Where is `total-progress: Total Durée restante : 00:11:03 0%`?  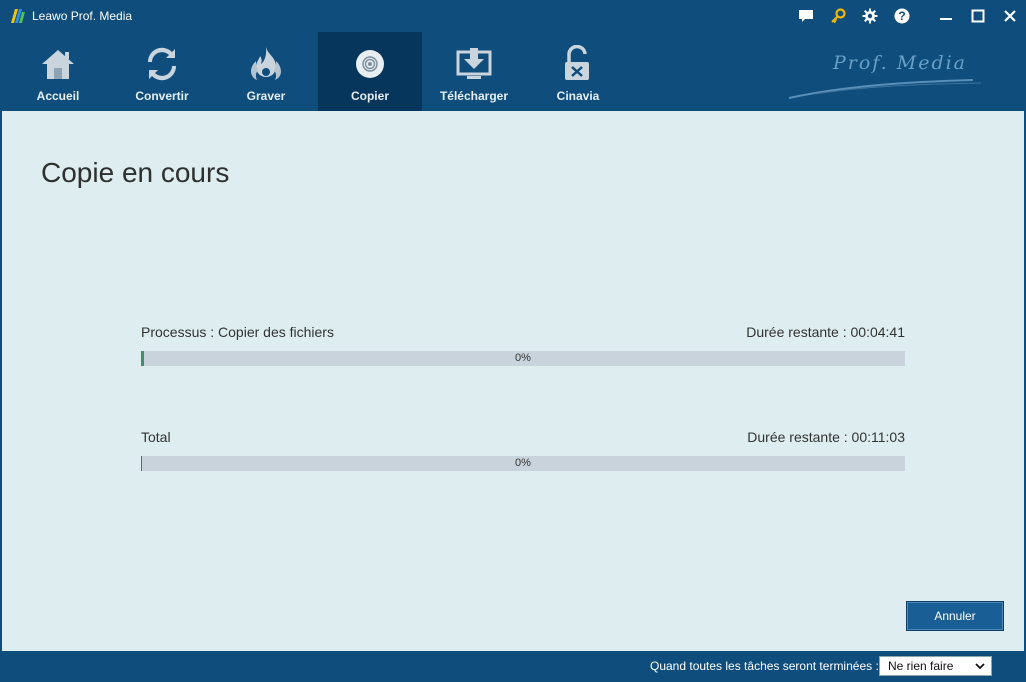 total-progress: Total Durée restante : 00:11:03 0% is located at coordinates (523, 450).